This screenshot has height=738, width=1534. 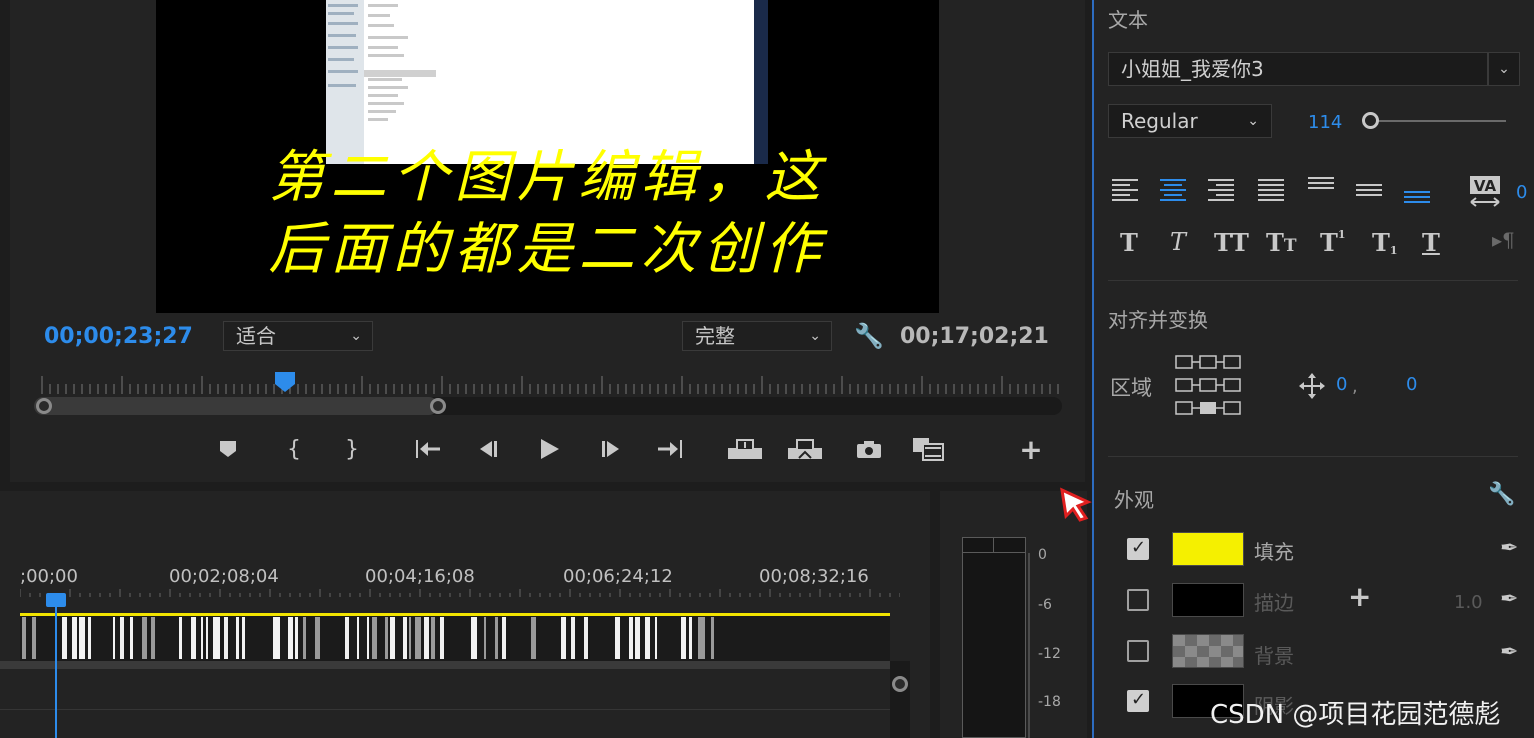 What do you see at coordinates (294, 449) in the screenshot?
I see `mark-in-icon: {` at bounding box center [294, 449].